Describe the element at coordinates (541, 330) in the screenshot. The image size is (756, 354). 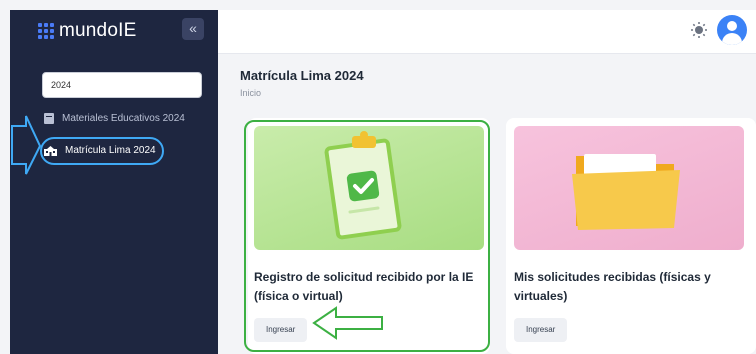
I see `ingresar-button: Ingresar` at that location.